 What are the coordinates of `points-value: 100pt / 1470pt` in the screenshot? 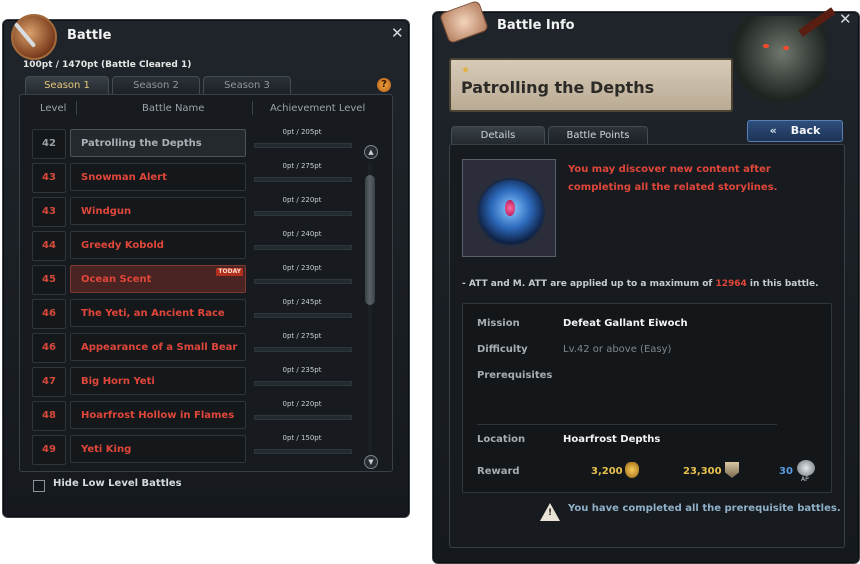 It's located at (60, 65).